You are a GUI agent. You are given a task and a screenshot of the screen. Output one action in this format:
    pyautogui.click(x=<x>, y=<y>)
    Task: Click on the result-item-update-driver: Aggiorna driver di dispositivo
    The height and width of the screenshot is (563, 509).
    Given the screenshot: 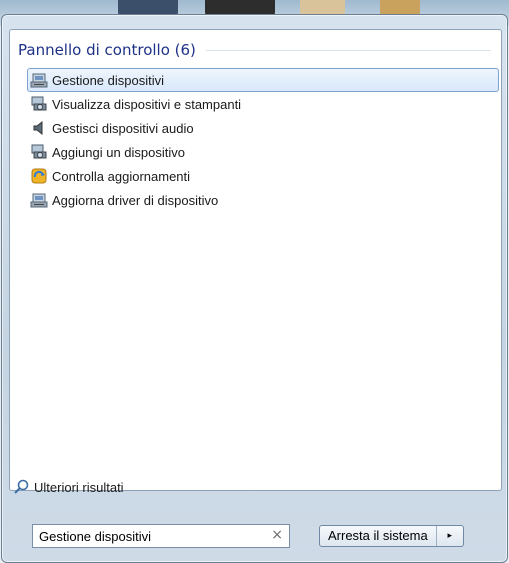 What is the action you would take?
    pyautogui.click(x=263, y=200)
    